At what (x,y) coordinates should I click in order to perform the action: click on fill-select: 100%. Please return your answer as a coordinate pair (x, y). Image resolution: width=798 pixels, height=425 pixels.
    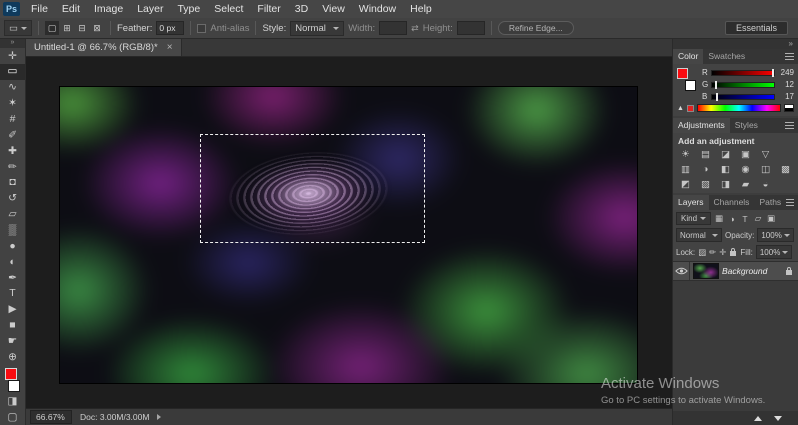
    Looking at the image, I should click on (774, 252).